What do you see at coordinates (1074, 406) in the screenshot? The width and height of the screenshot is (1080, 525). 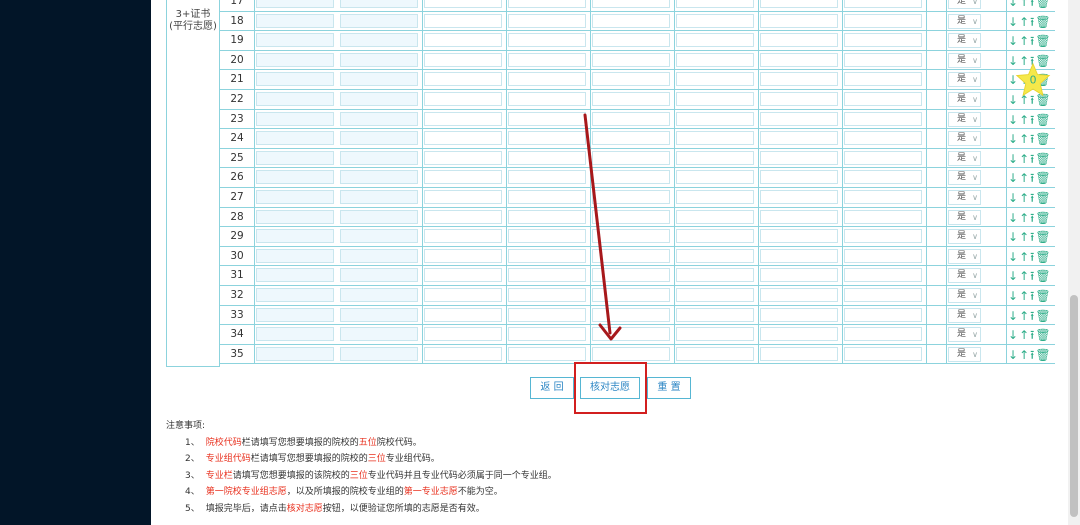 I see `scrollbar-thumb` at bounding box center [1074, 406].